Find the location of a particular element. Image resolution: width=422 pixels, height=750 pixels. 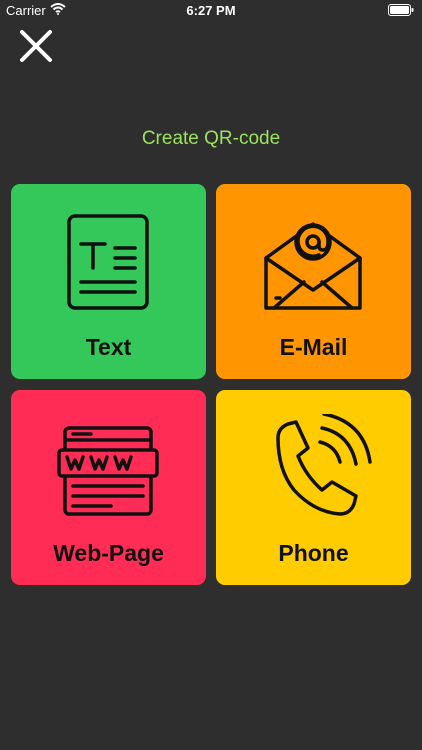

battery-icon is located at coordinates (401, 11).